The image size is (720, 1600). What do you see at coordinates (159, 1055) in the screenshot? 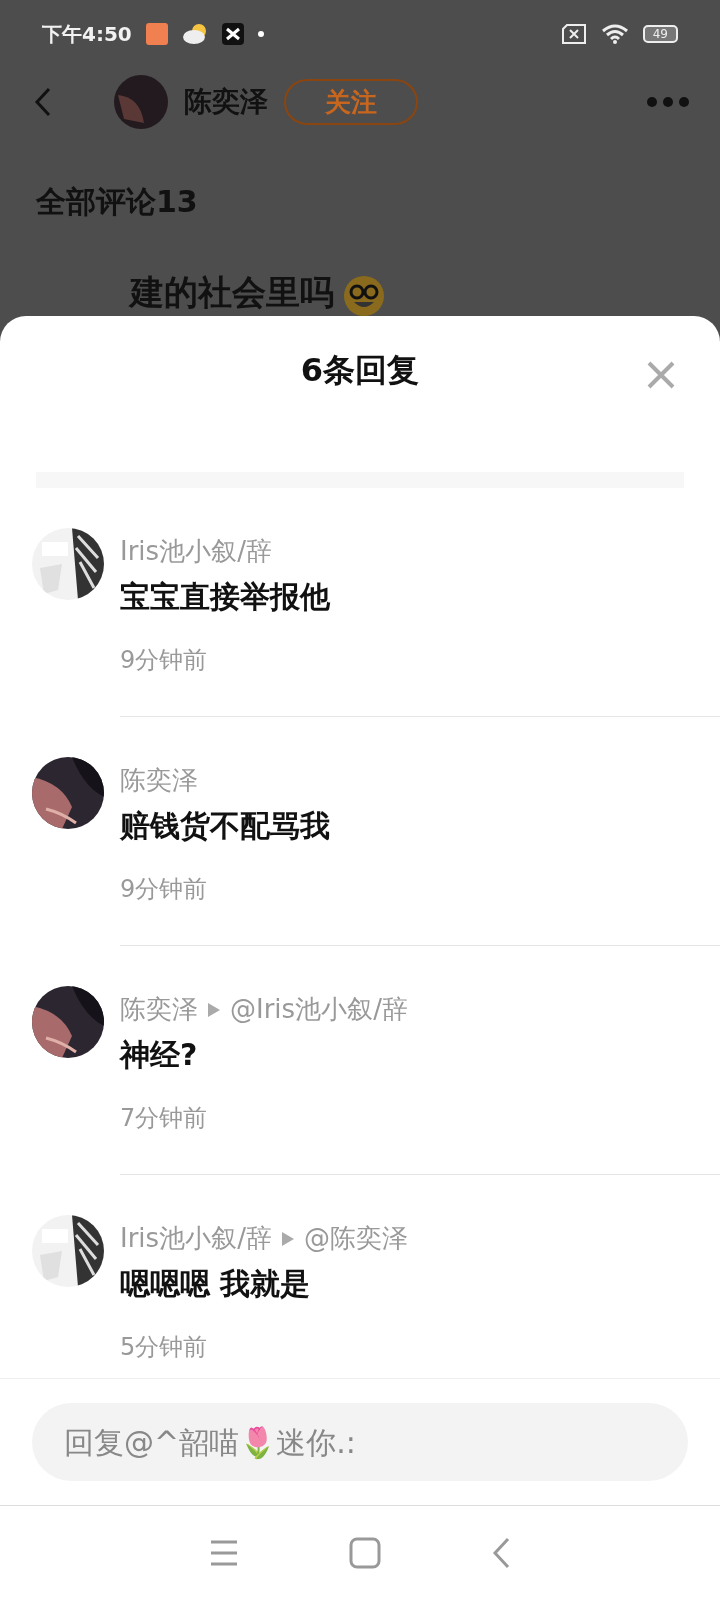
I see `reply-text: 神经?` at bounding box center [159, 1055].